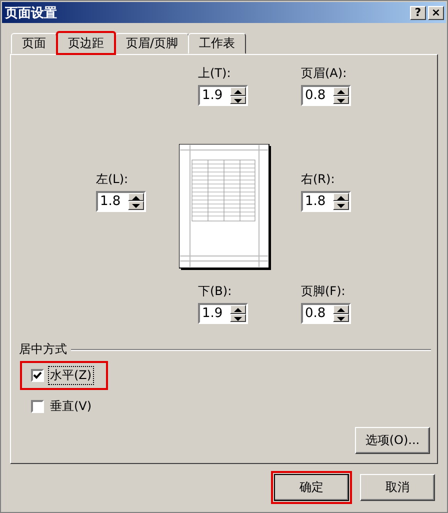 This screenshot has height=513, width=448. Describe the element at coordinates (43, 349) in the screenshot. I see `group-title: 居中方式` at that location.